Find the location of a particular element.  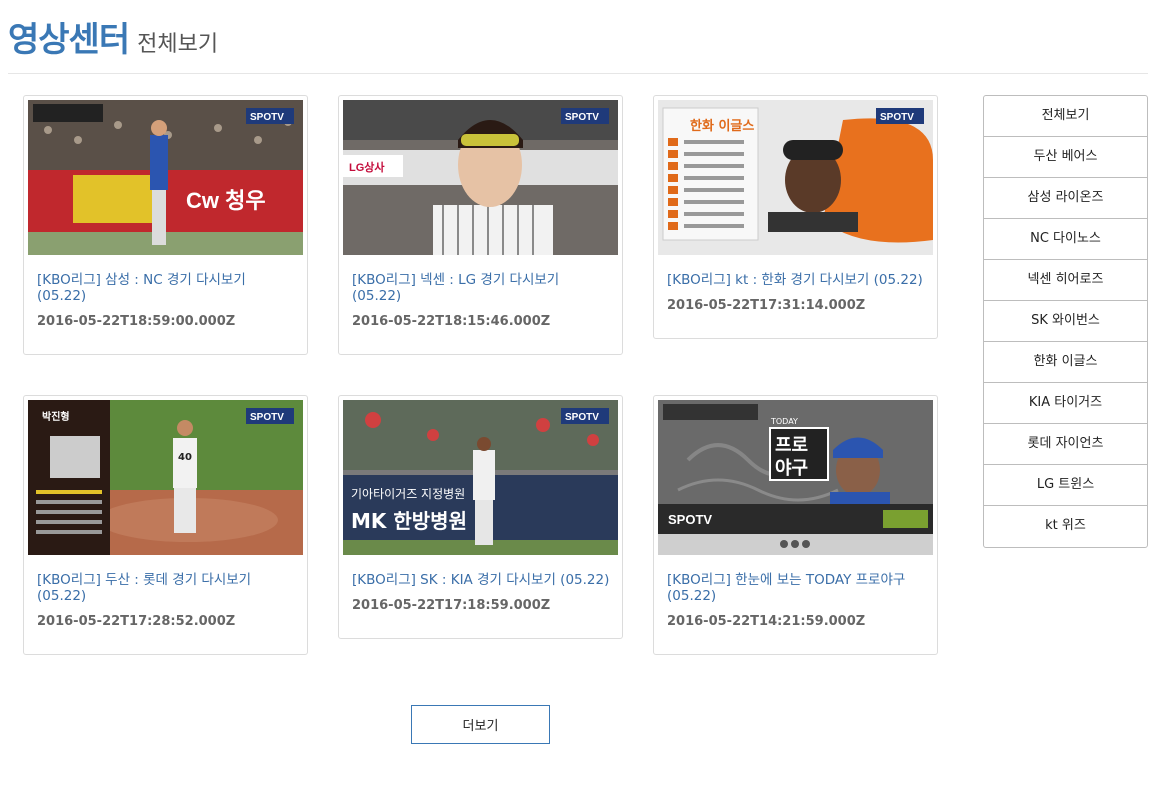

category-item-nc: NC 다이노스 is located at coordinates (1065, 239).